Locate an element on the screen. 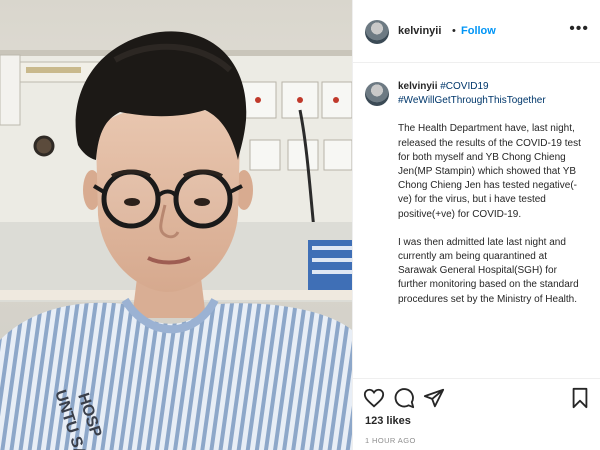 The height and width of the screenshot is (450, 600). share-icon is located at coordinates (434, 398).